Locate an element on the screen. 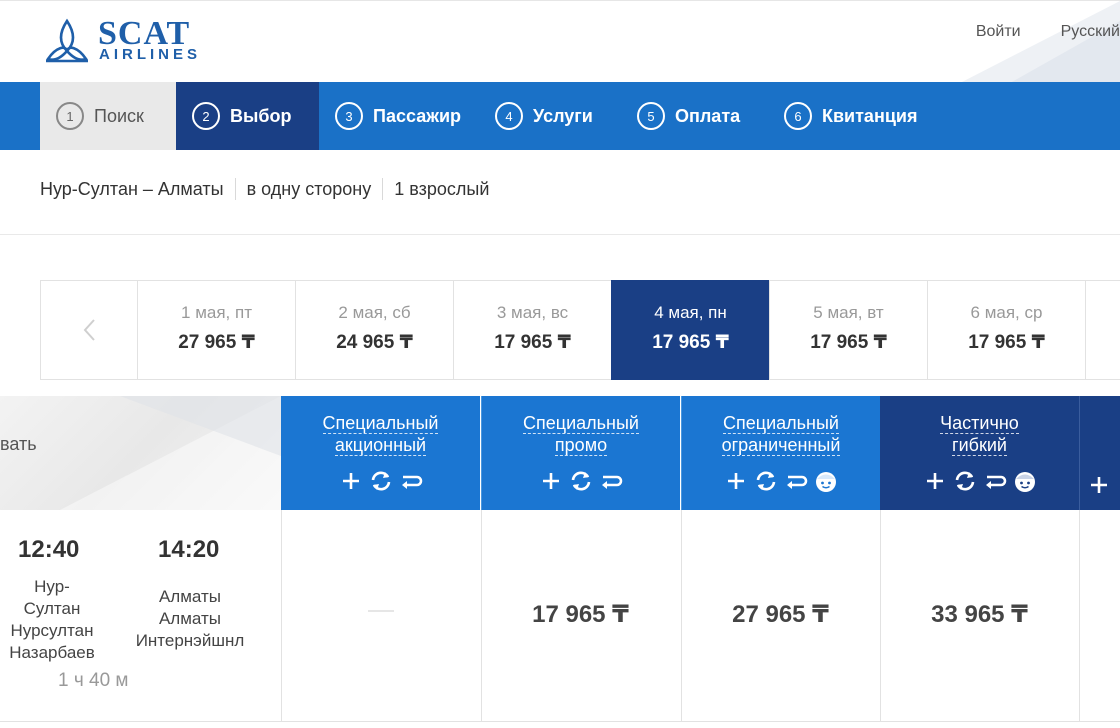 The width and height of the screenshot is (1120, 728). step-label: Пассажир is located at coordinates (417, 115).